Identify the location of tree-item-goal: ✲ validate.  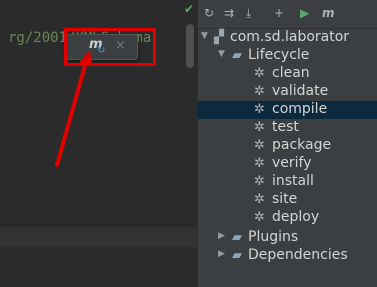
(287, 92).